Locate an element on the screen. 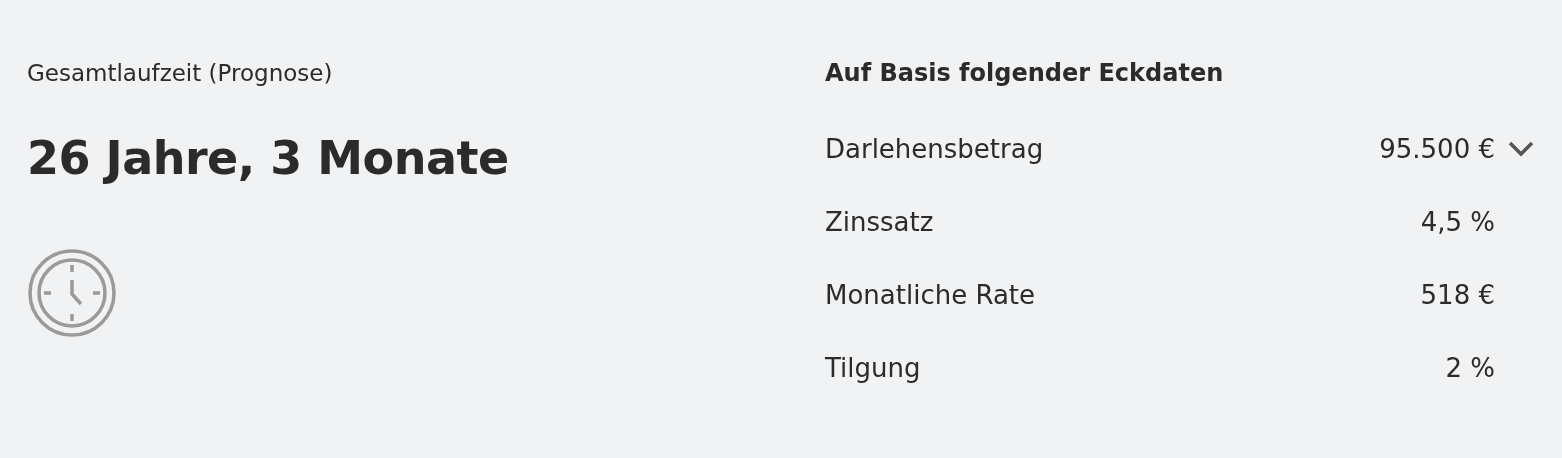 This screenshot has width=1562, height=458. detail-label: Tilgung is located at coordinates (873, 367).